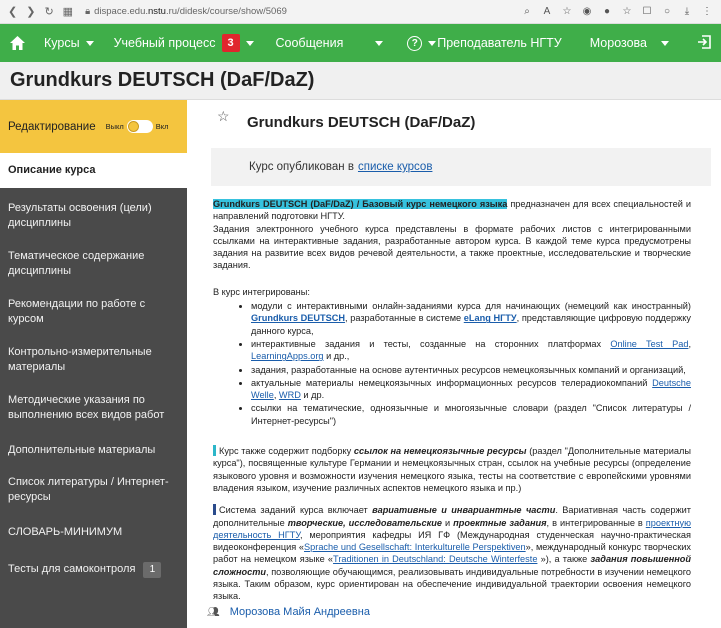 The height and width of the screenshot is (628, 721). What do you see at coordinates (69, 43) in the screenshot?
I see `courses-menu: Курсы` at bounding box center [69, 43].